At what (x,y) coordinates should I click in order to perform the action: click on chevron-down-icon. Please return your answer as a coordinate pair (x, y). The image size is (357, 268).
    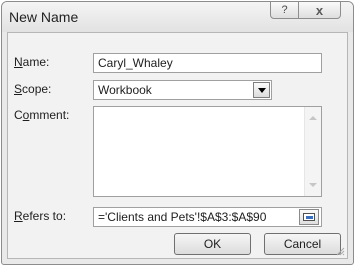
    Looking at the image, I should click on (261, 90).